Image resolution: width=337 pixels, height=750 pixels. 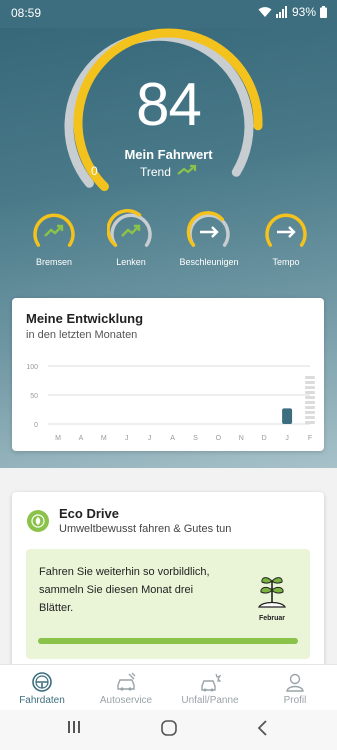 I want to click on score-min-label: 0, so click(x=94, y=171).